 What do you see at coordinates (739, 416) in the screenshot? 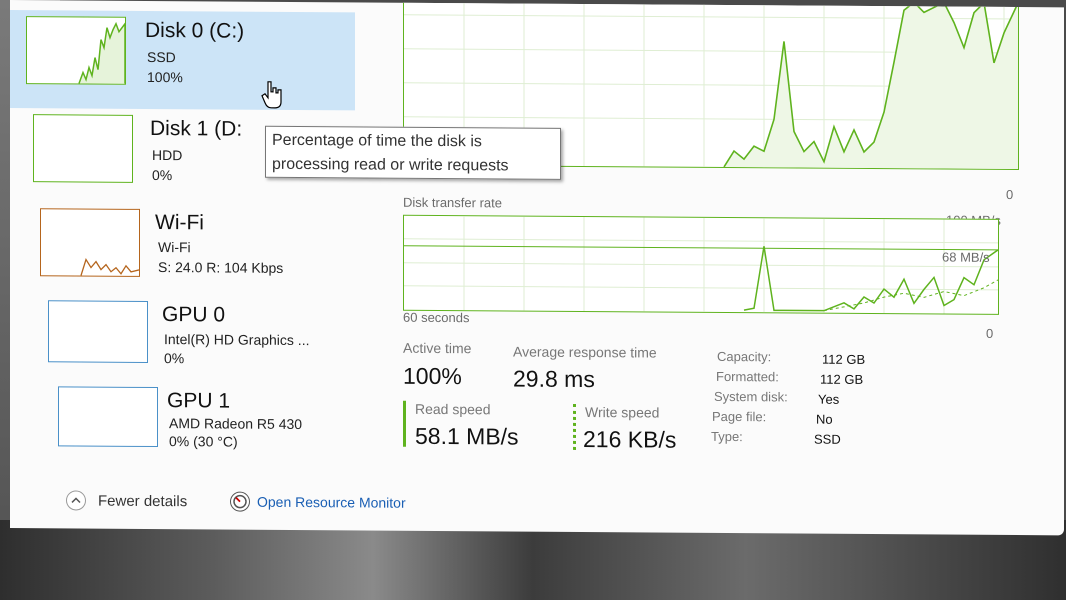
I see `prop-page-file-key: Page file:` at bounding box center [739, 416].